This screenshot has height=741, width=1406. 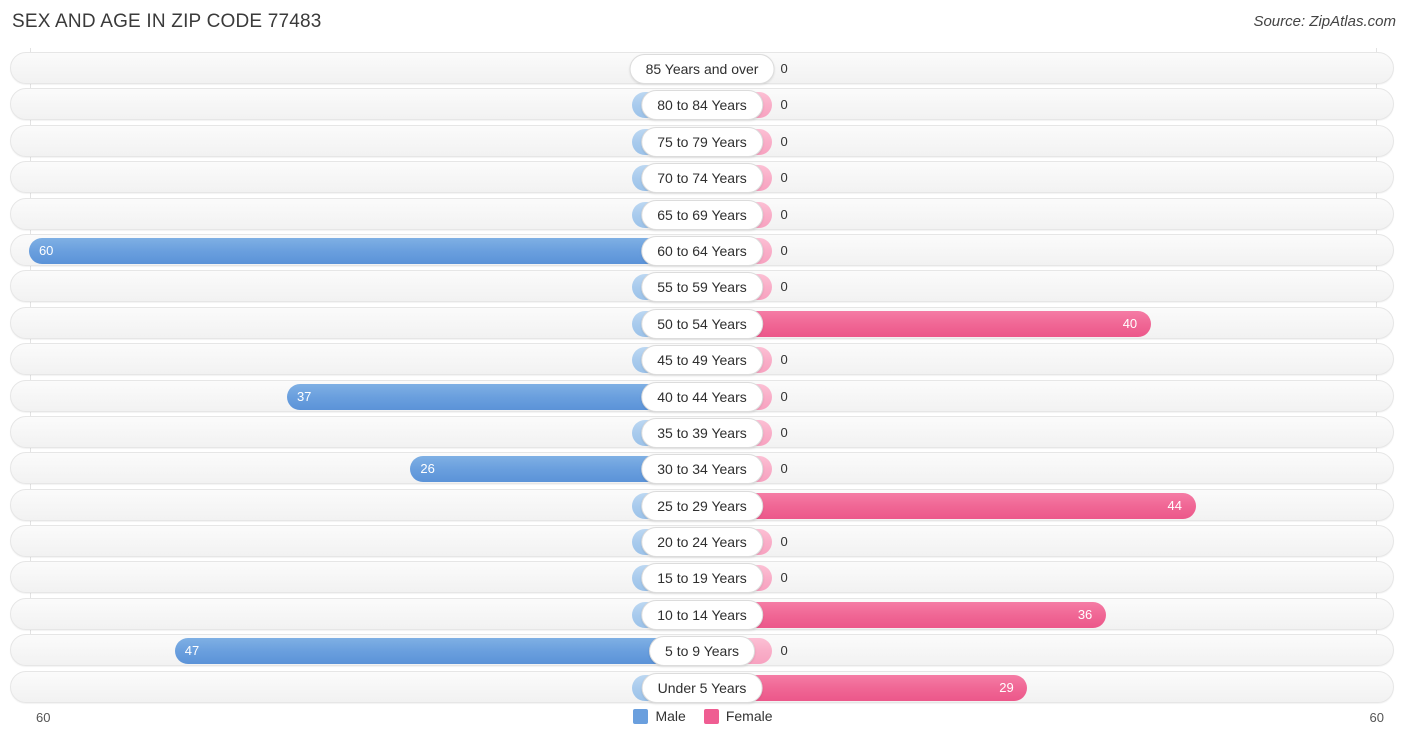 I want to click on age-group-label: 35 to 39 Years, so click(x=702, y=432).